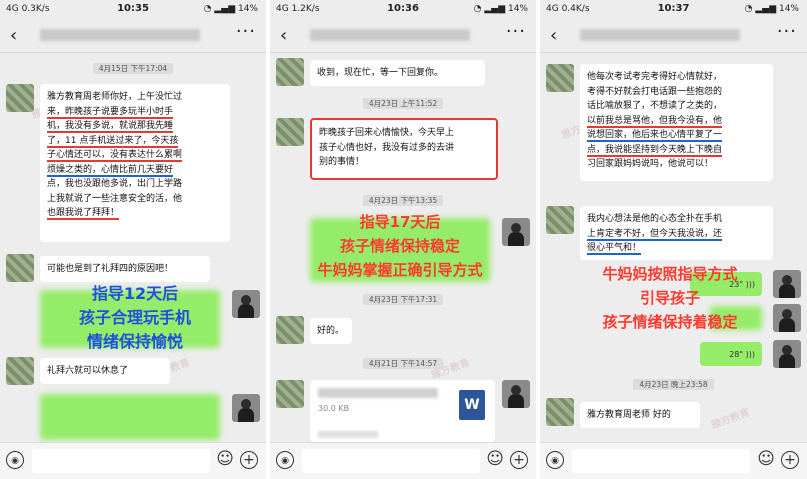  What do you see at coordinates (670, 274) in the screenshot?
I see `overlay-line: 牛妈妈按照指导方式` at bounding box center [670, 274].